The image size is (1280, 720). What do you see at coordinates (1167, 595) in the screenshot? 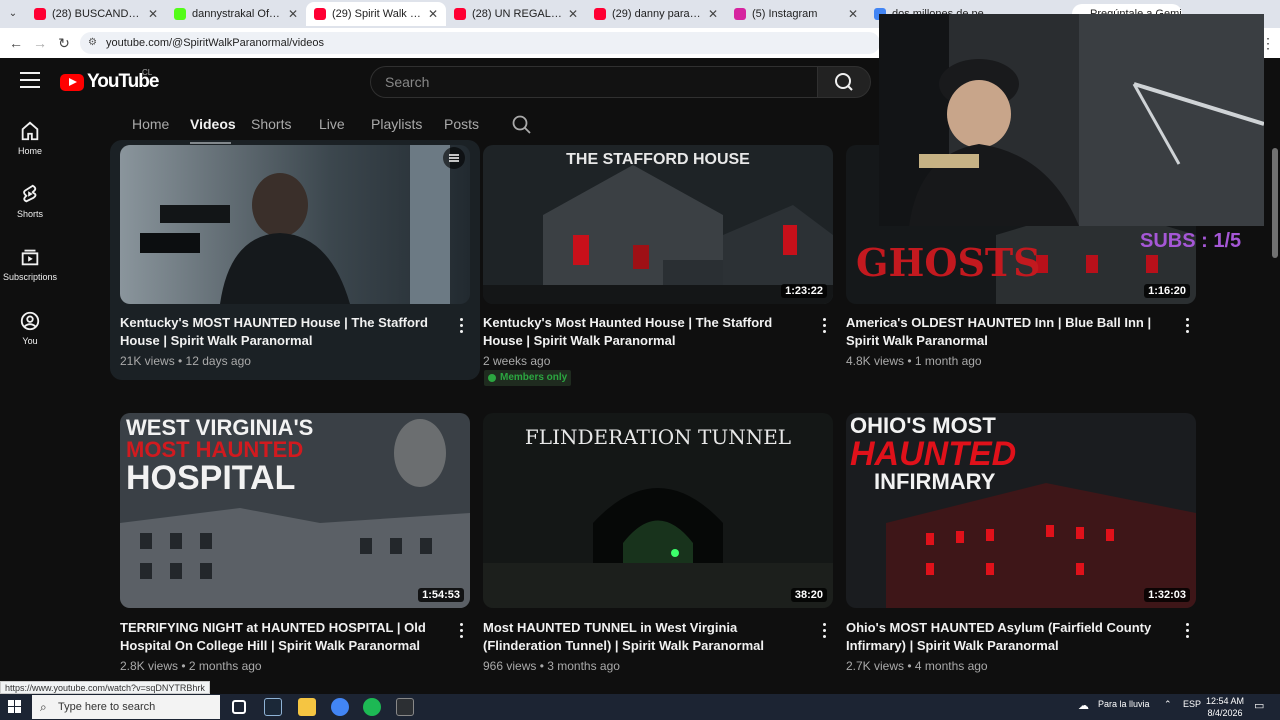
I see `video-duration: 1:32:03` at bounding box center [1167, 595].